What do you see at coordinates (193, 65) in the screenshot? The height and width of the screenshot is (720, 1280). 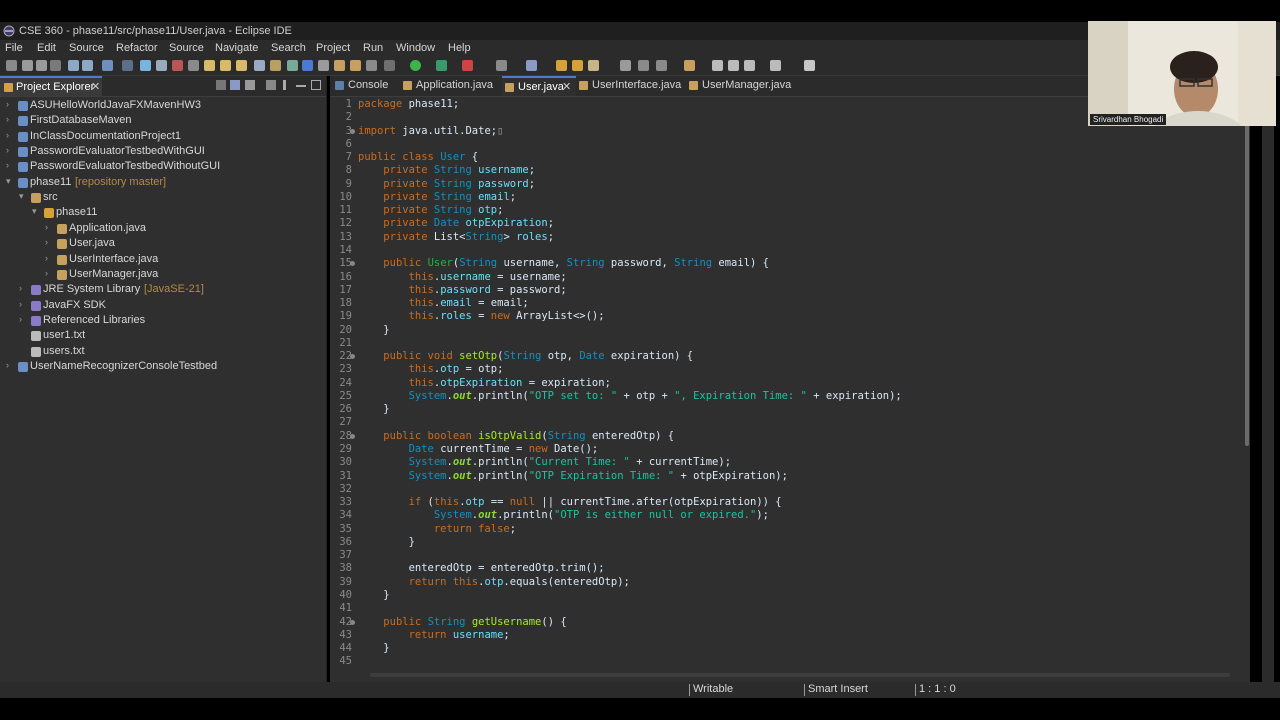 I see `disconnect-icon` at bounding box center [193, 65].